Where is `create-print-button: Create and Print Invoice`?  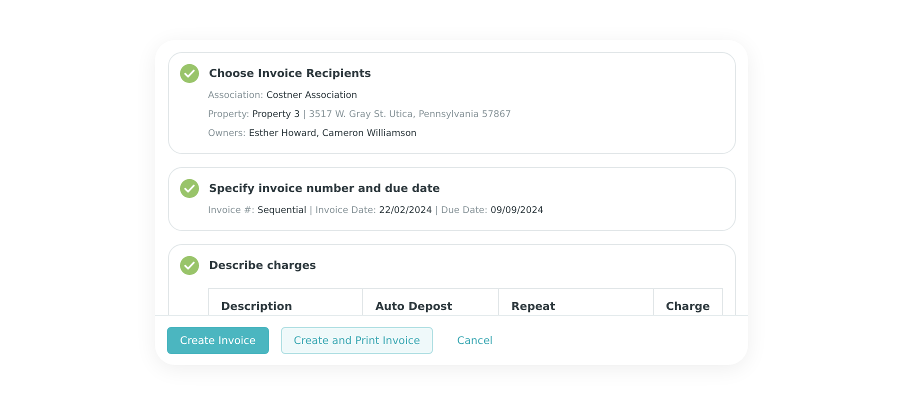
create-print-button: Create and Print Invoice is located at coordinates (357, 340).